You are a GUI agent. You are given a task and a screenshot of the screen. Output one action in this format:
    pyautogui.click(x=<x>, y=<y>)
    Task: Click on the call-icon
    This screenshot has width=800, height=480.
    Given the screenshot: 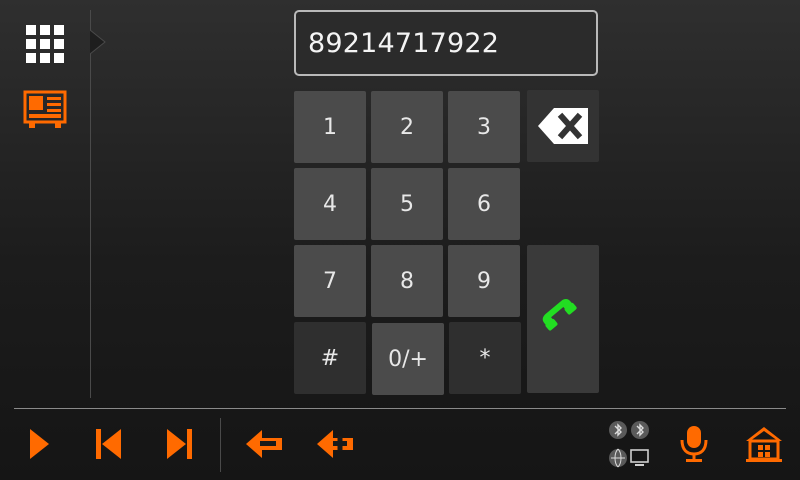 What is the action you would take?
    pyautogui.click(x=559, y=315)
    